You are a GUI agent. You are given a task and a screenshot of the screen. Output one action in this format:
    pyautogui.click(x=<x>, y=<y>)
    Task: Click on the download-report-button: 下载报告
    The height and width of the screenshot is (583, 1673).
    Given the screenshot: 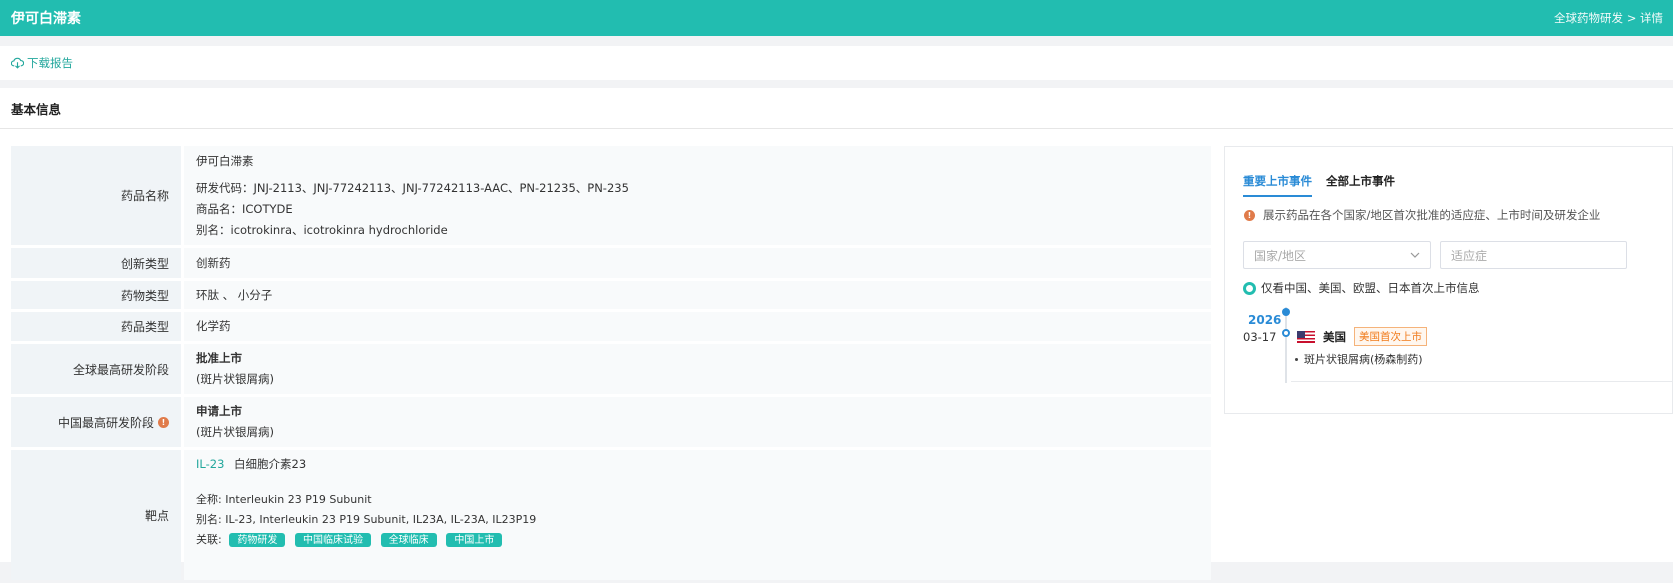 What is the action you would take?
    pyautogui.click(x=42, y=63)
    